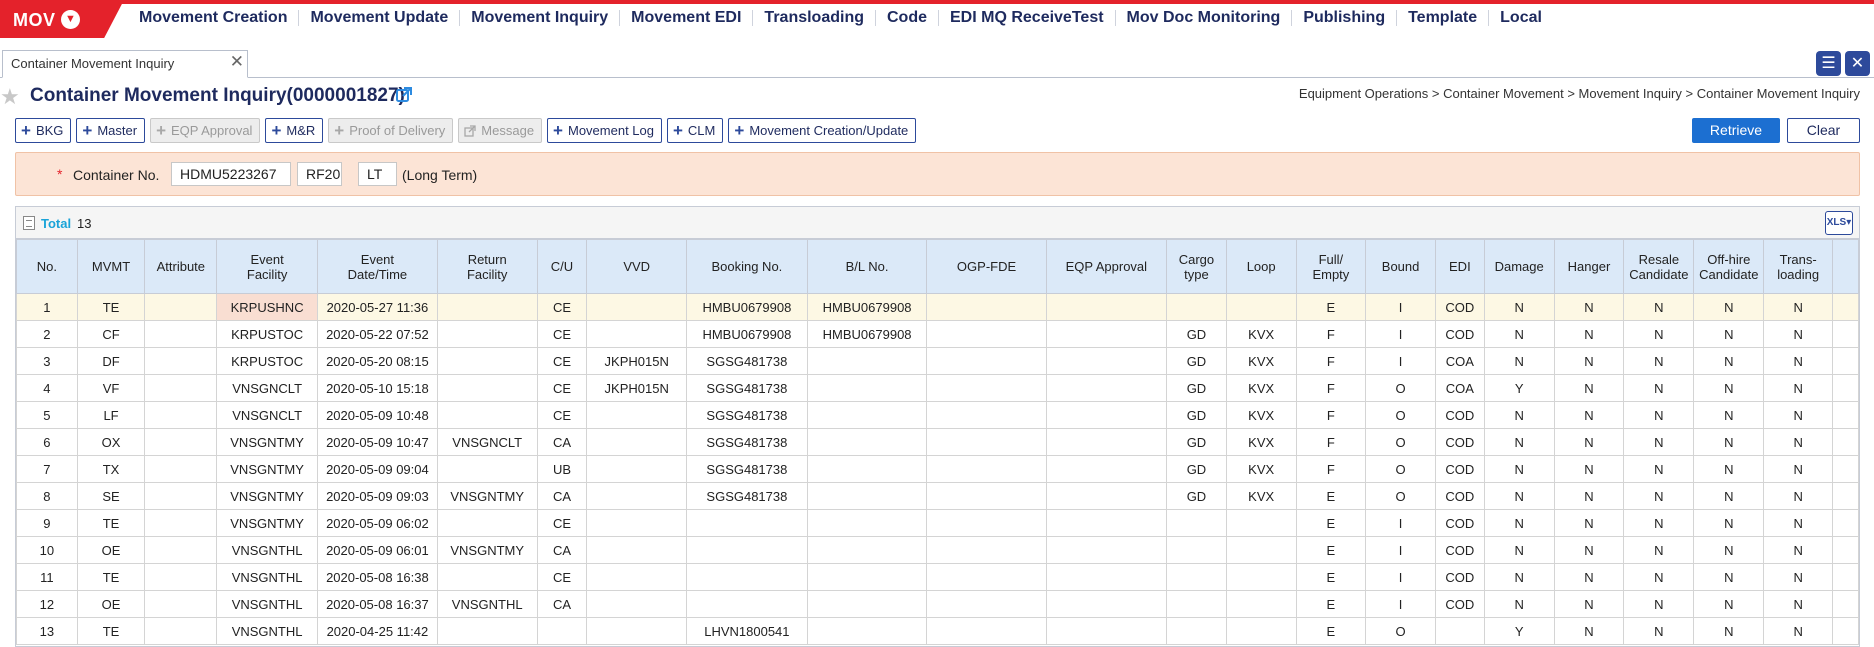  Describe the element at coordinates (1823, 130) in the screenshot. I see `clear-button: Clear` at that location.